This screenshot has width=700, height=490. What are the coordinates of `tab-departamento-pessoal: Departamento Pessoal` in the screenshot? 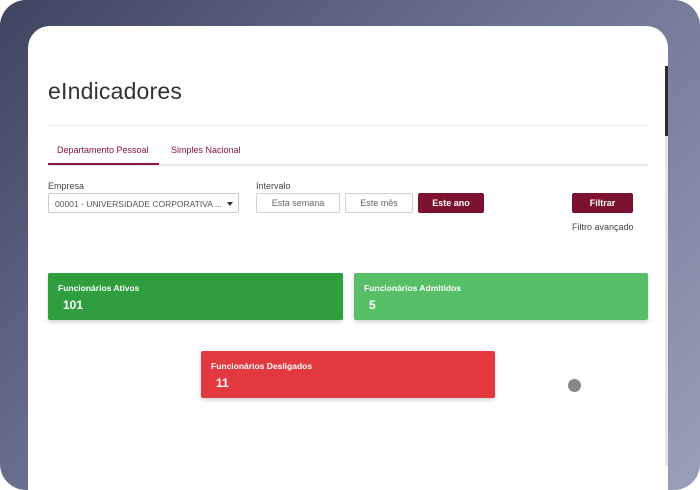 It's located at (103, 155).